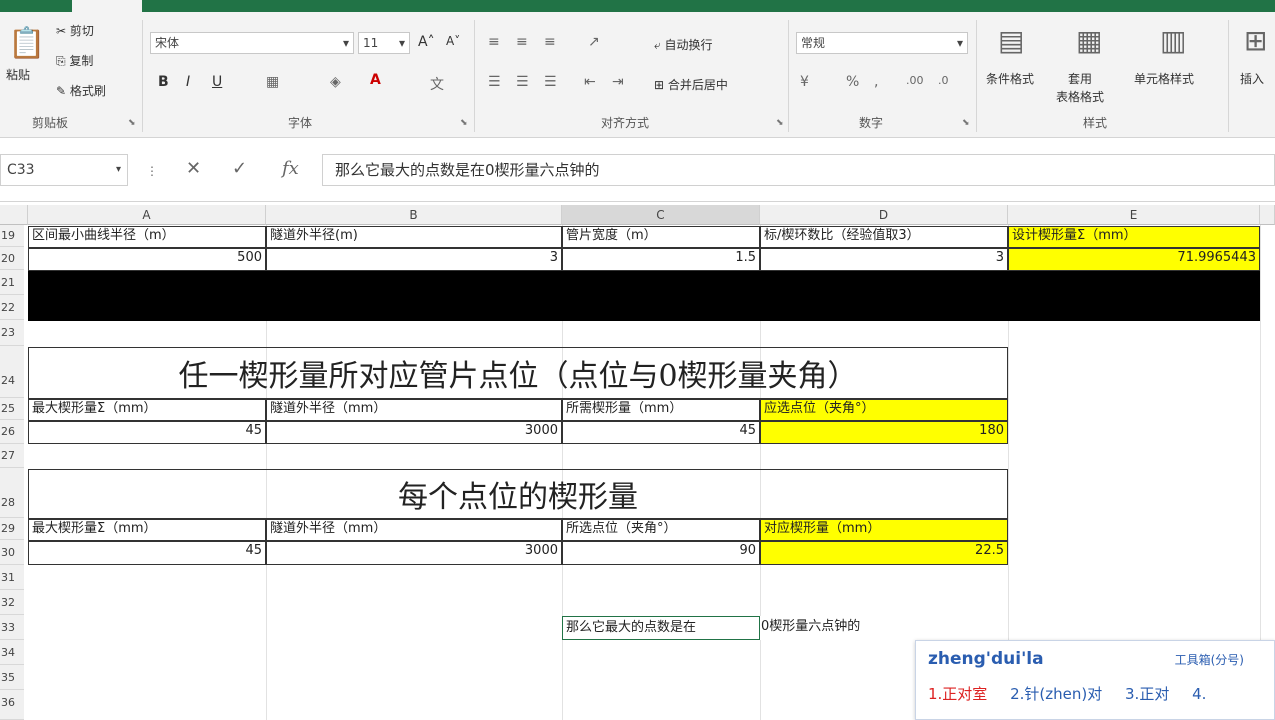  Describe the element at coordinates (414, 215) in the screenshot. I see `column-header-b: B` at that location.